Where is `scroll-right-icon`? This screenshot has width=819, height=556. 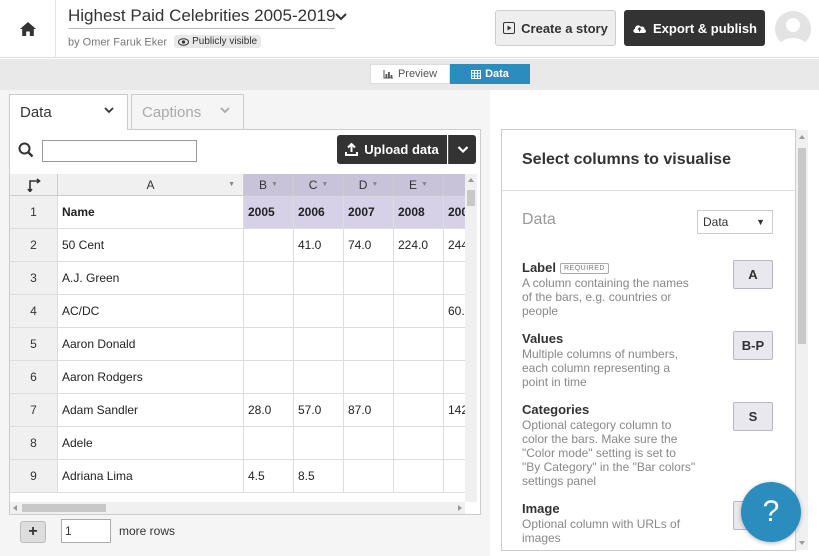 scroll-right-icon is located at coordinates (460, 508).